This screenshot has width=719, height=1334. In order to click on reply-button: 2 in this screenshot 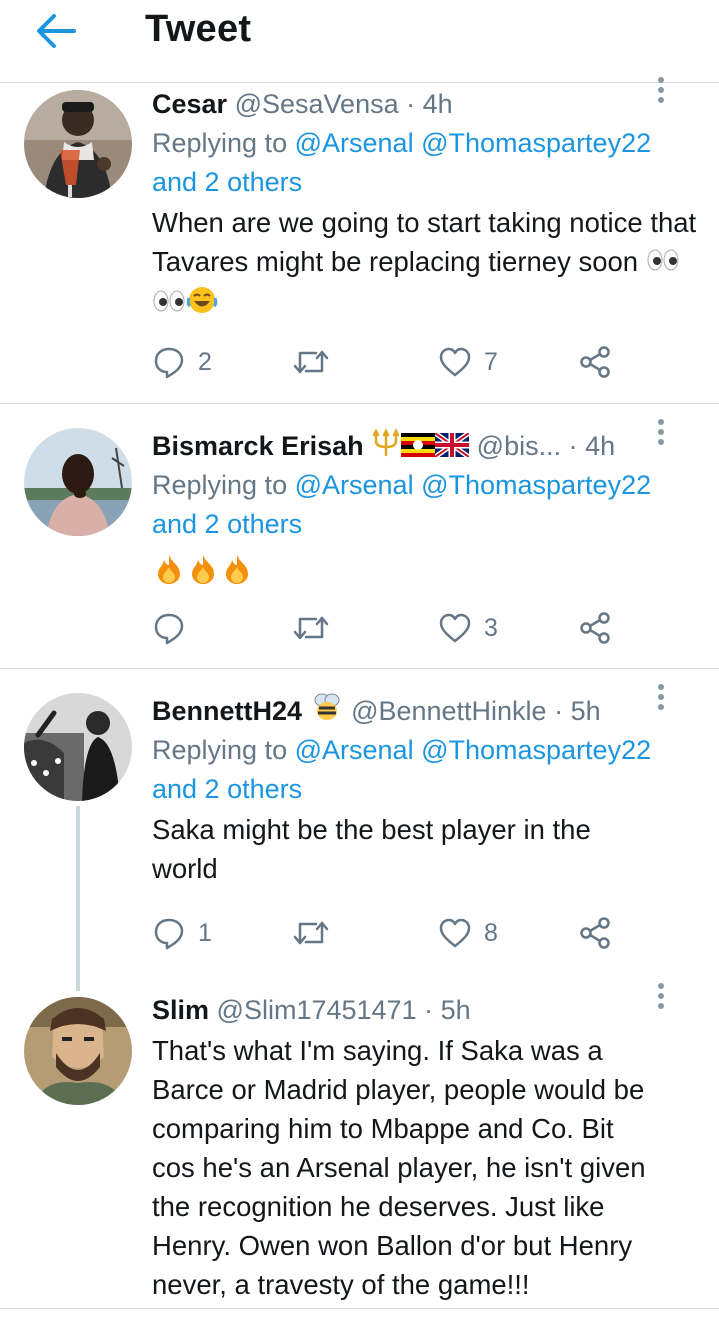, I will do `click(182, 362)`.